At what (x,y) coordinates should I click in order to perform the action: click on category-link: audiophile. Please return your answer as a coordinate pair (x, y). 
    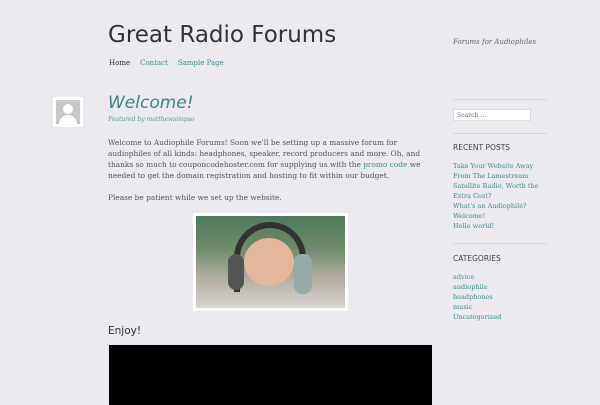
    Looking at the image, I should click on (470, 287).